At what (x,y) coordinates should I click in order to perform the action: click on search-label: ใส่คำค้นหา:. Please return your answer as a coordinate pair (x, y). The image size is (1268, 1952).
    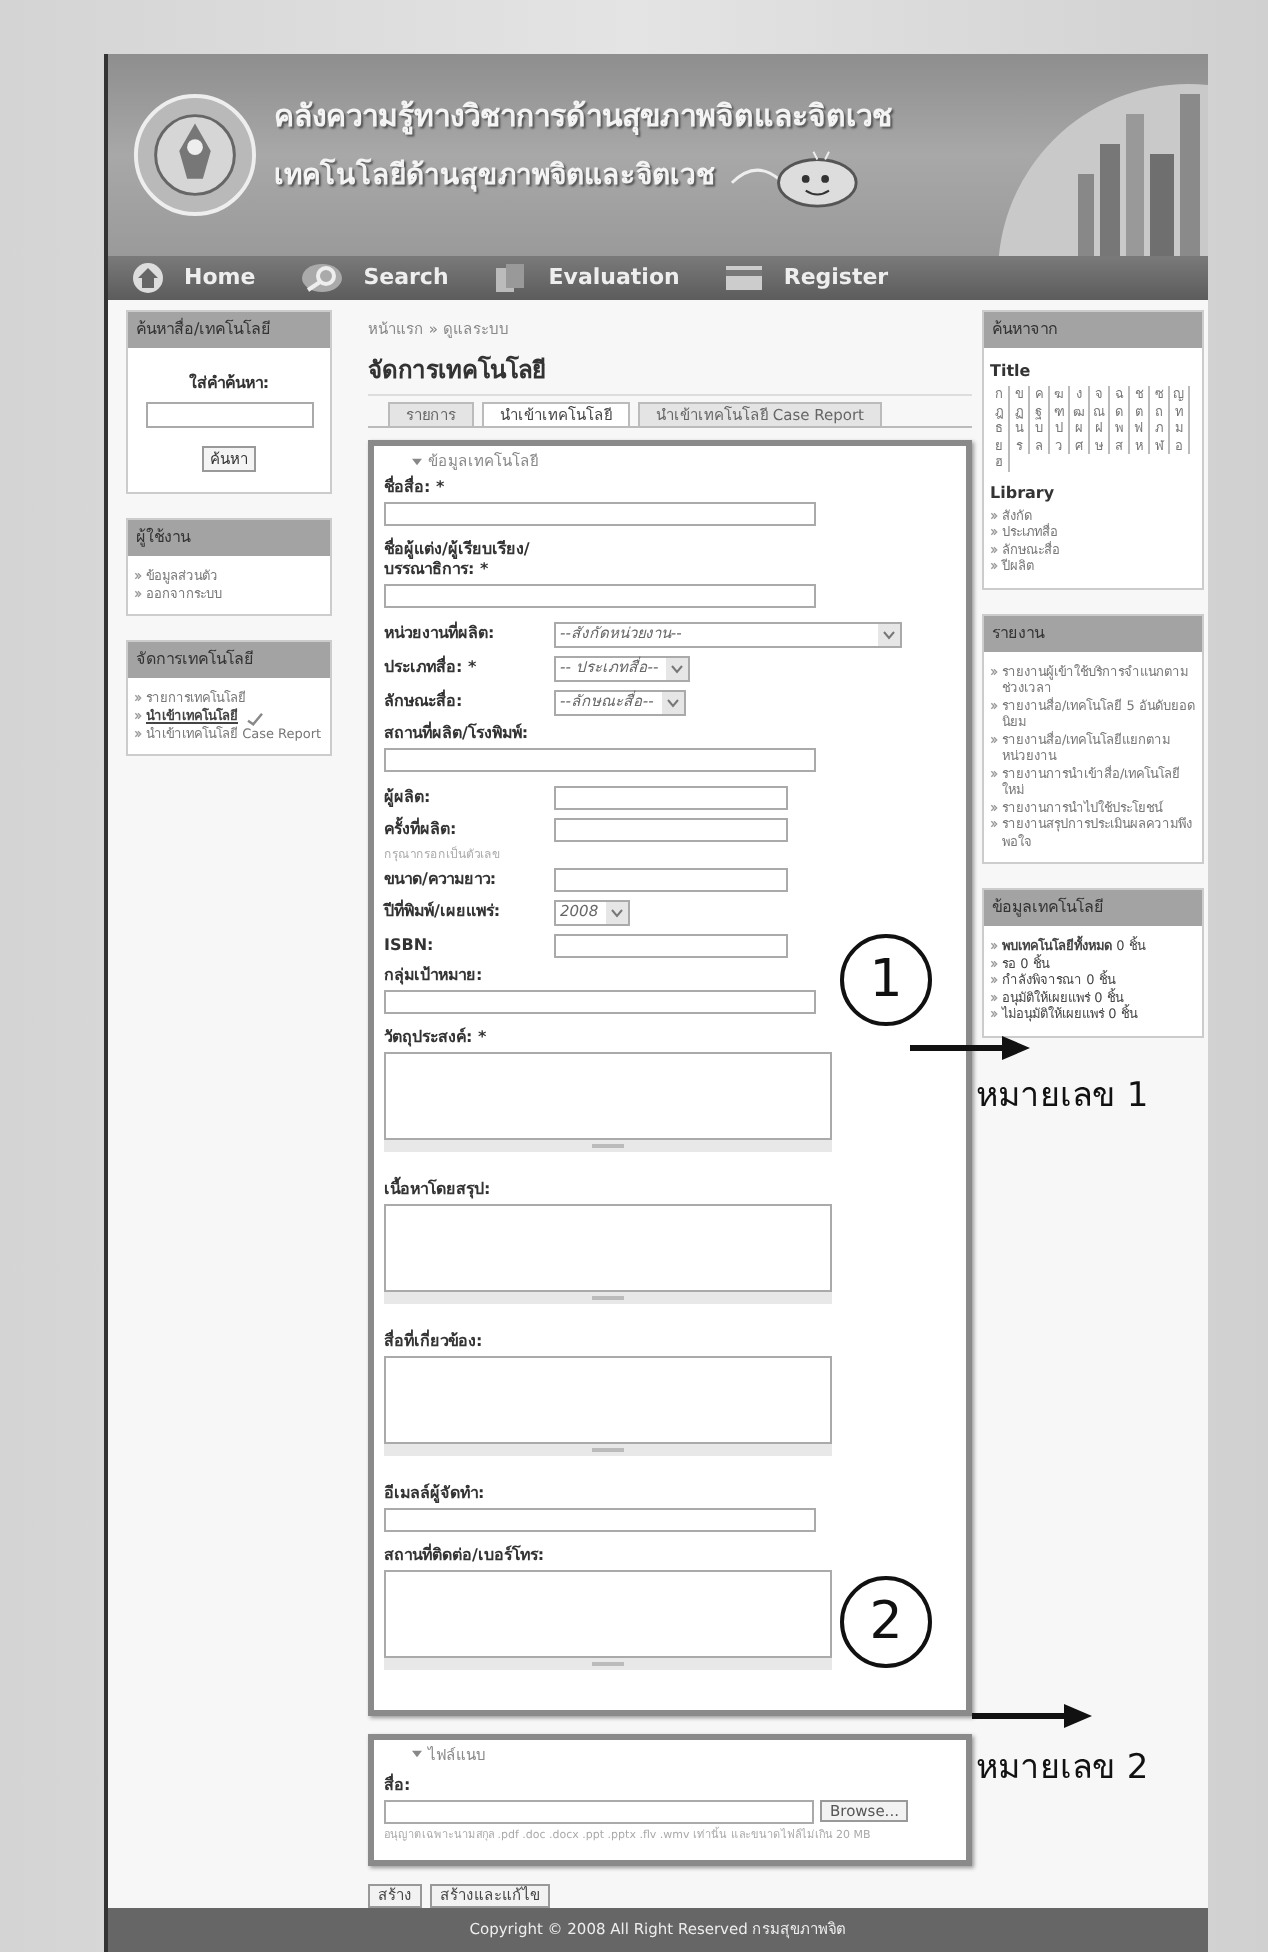
    Looking at the image, I should click on (229, 384).